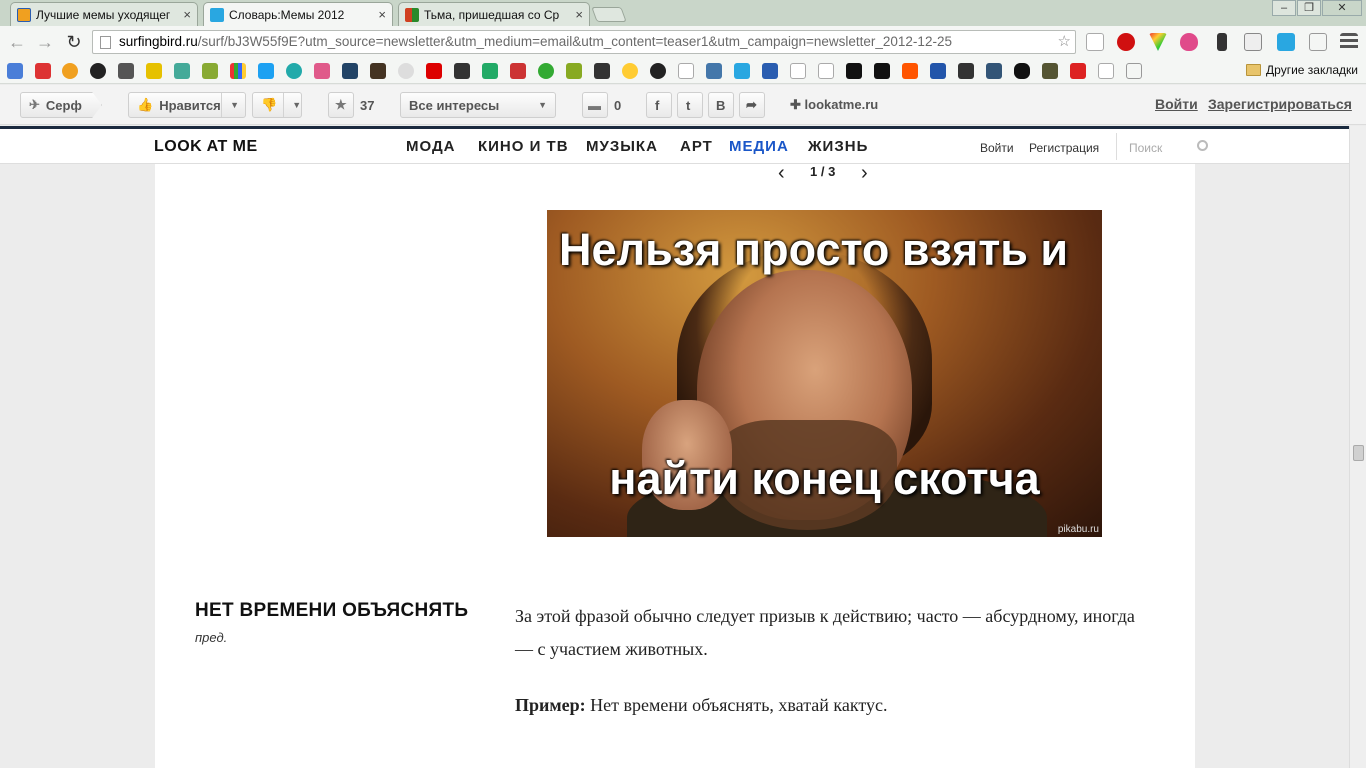 The height and width of the screenshot is (768, 1366). Describe the element at coordinates (1358, 453) in the screenshot. I see `scrollbar-thumb` at that location.